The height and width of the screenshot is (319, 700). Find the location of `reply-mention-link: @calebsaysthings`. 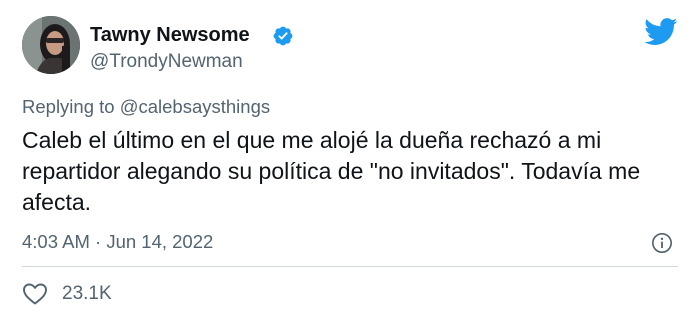

reply-mention-link: @calebsaysthings is located at coordinates (195, 106).